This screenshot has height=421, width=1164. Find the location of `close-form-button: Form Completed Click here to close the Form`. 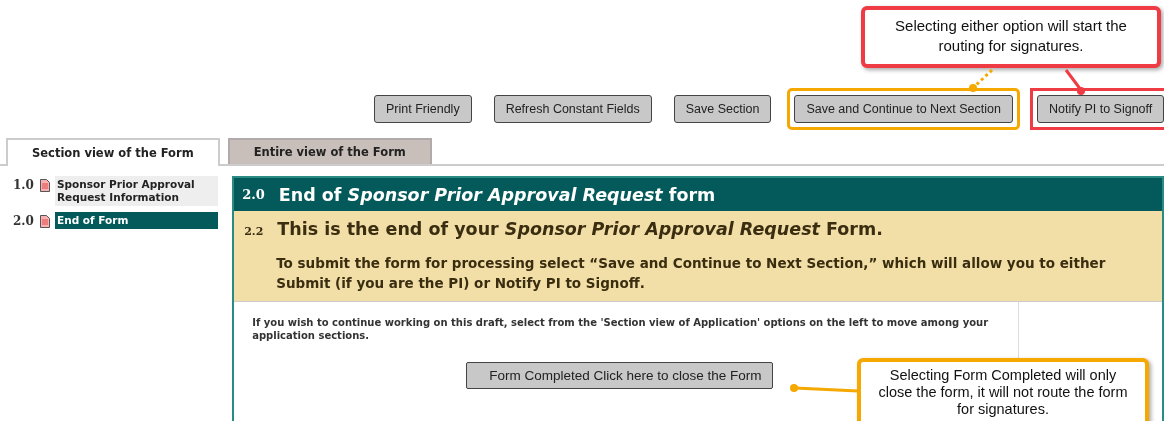

close-form-button: Form Completed Click here to close the Form is located at coordinates (619, 375).